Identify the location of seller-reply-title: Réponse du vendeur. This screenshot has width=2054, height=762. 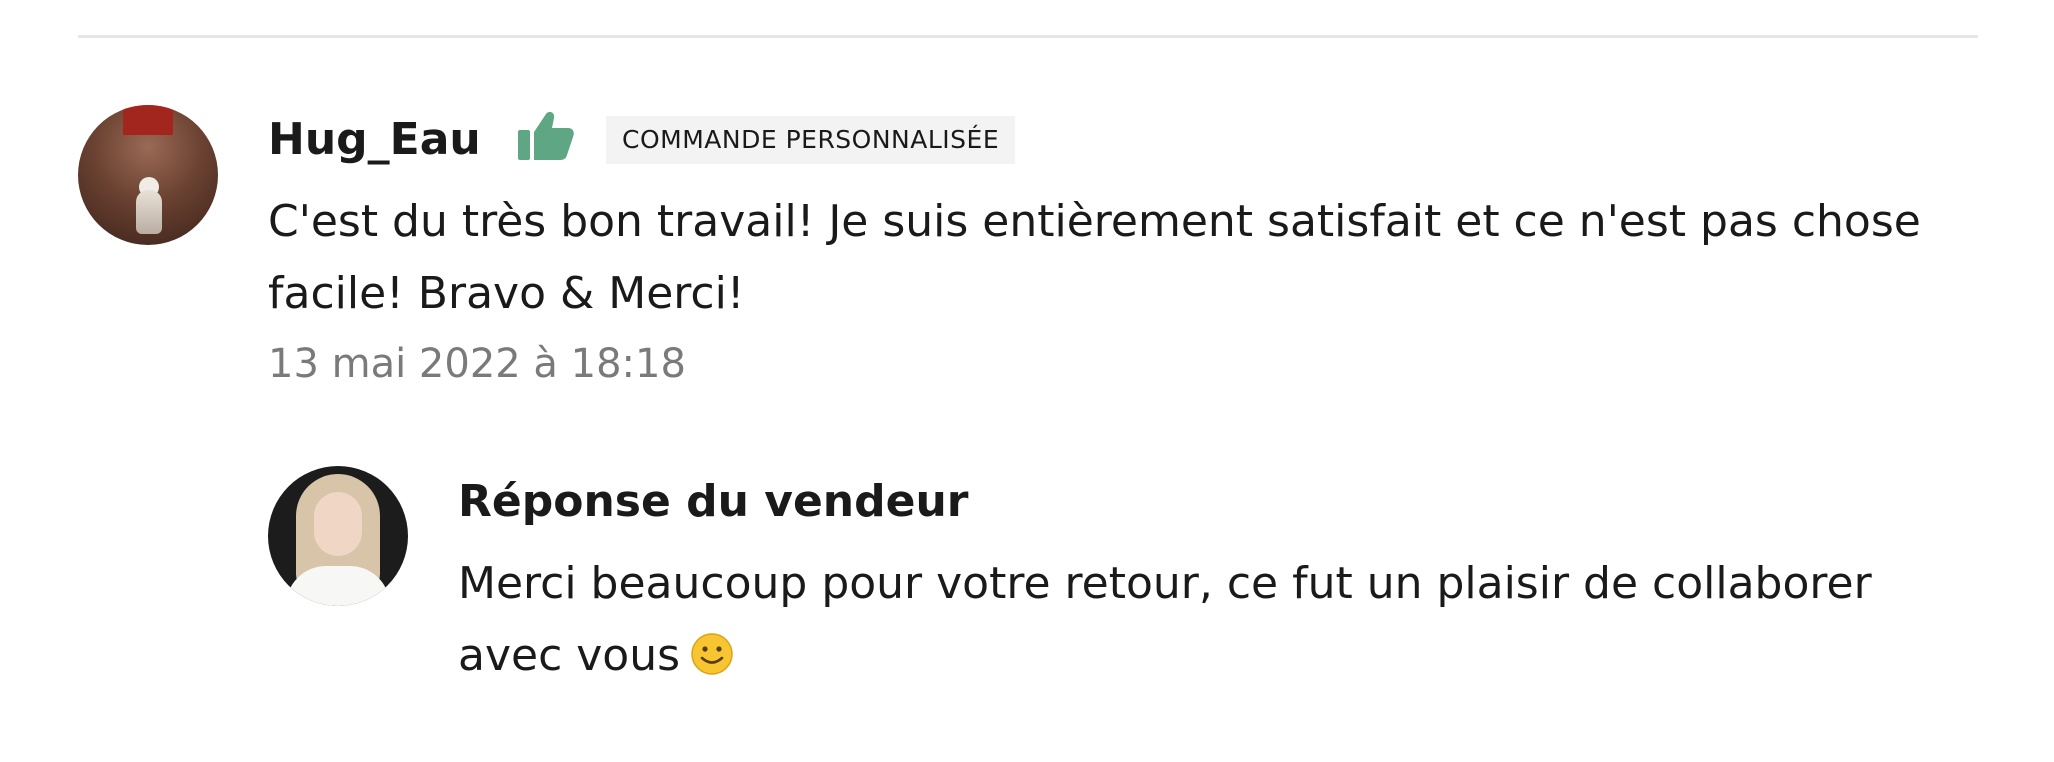
(713, 501).